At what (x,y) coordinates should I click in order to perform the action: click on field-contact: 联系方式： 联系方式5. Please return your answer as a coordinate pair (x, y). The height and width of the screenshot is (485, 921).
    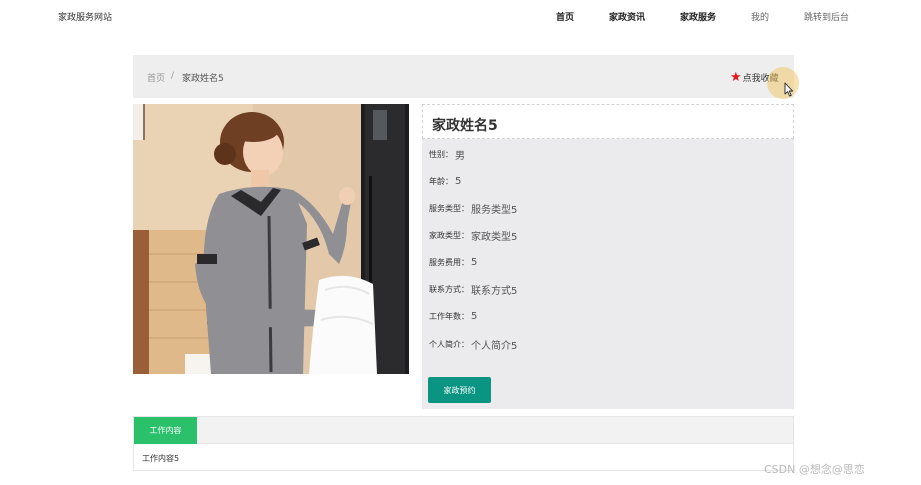
    Looking at the image, I should click on (473, 289).